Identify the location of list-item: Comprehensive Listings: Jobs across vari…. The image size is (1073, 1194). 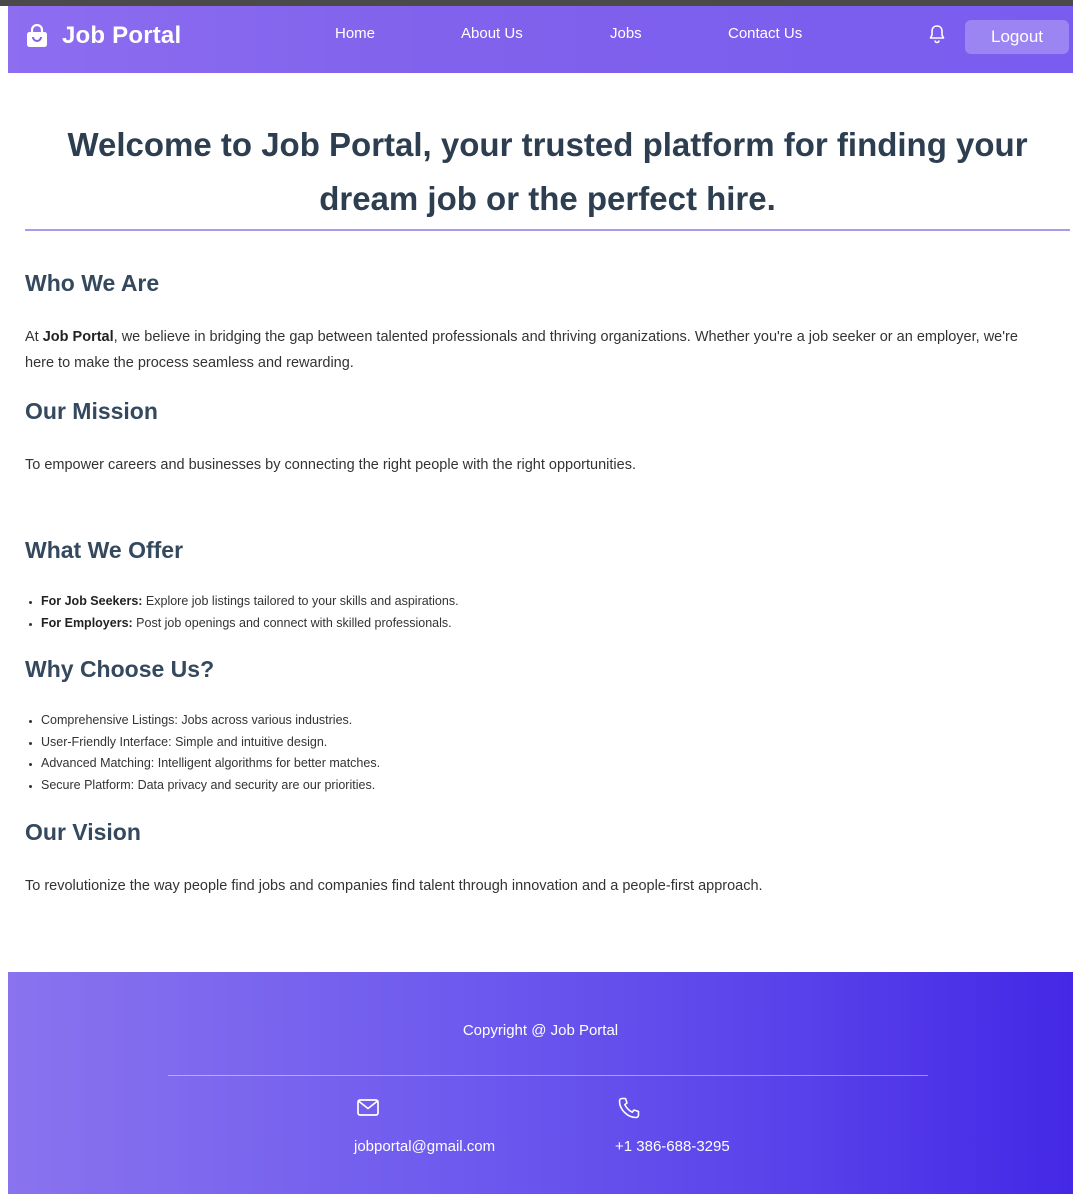
(202, 721).